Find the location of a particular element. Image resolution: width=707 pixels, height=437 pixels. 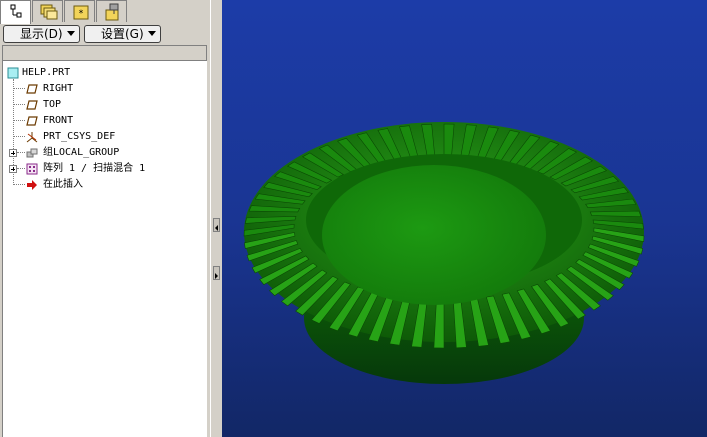

tree-item-csys: PRT_CSYS_DEF is located at coordinates (103, 137).